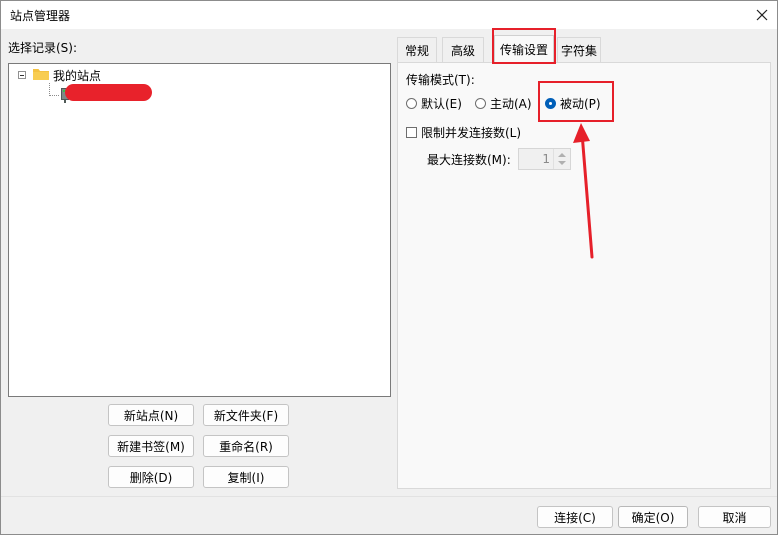  I want to click on tab-charset: 字符集, so click(579, 50).